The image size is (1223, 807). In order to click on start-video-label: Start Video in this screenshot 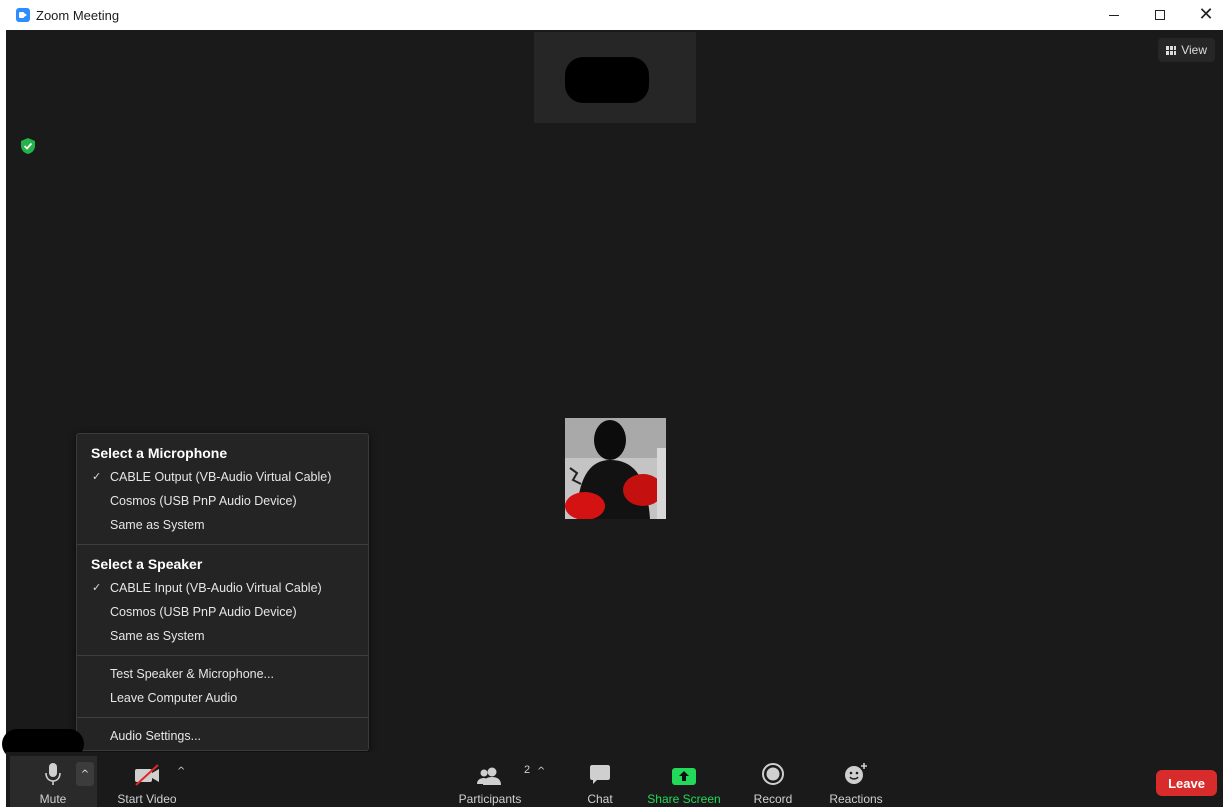, I will do `click(147, 799)`.